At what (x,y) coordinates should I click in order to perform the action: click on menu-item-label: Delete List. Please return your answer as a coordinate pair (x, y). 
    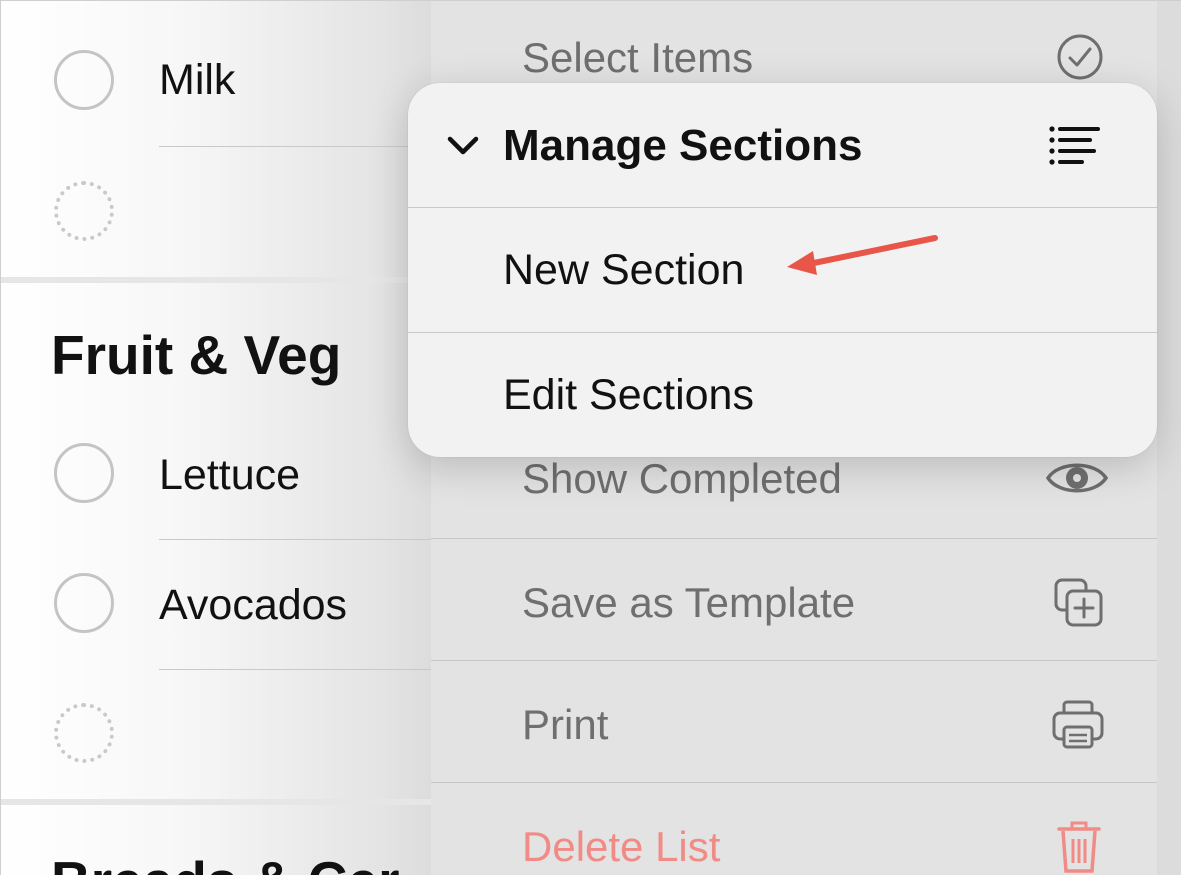
    Looking at the image, I should click on (621, 846).